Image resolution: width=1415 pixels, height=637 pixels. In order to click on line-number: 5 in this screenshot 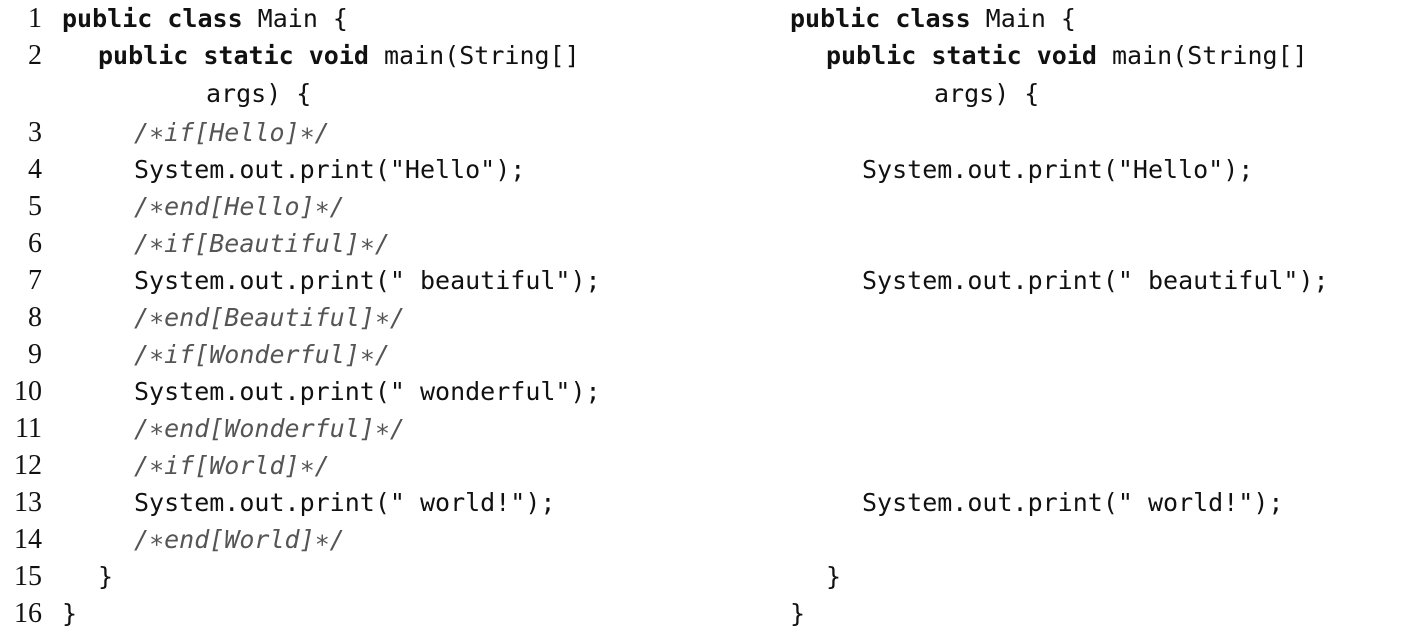, I will do `click(35, 206)`.